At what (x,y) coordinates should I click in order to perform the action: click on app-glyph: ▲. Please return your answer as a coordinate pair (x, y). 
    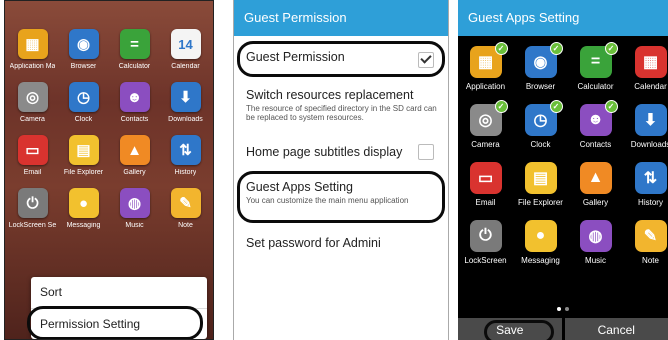
    Looking at the image, I should click on (595, 177).